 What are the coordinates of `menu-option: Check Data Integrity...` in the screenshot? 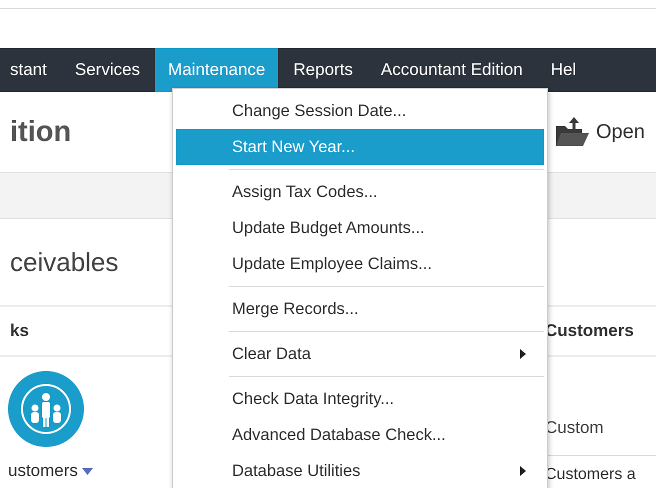 It's located at (360, 399).